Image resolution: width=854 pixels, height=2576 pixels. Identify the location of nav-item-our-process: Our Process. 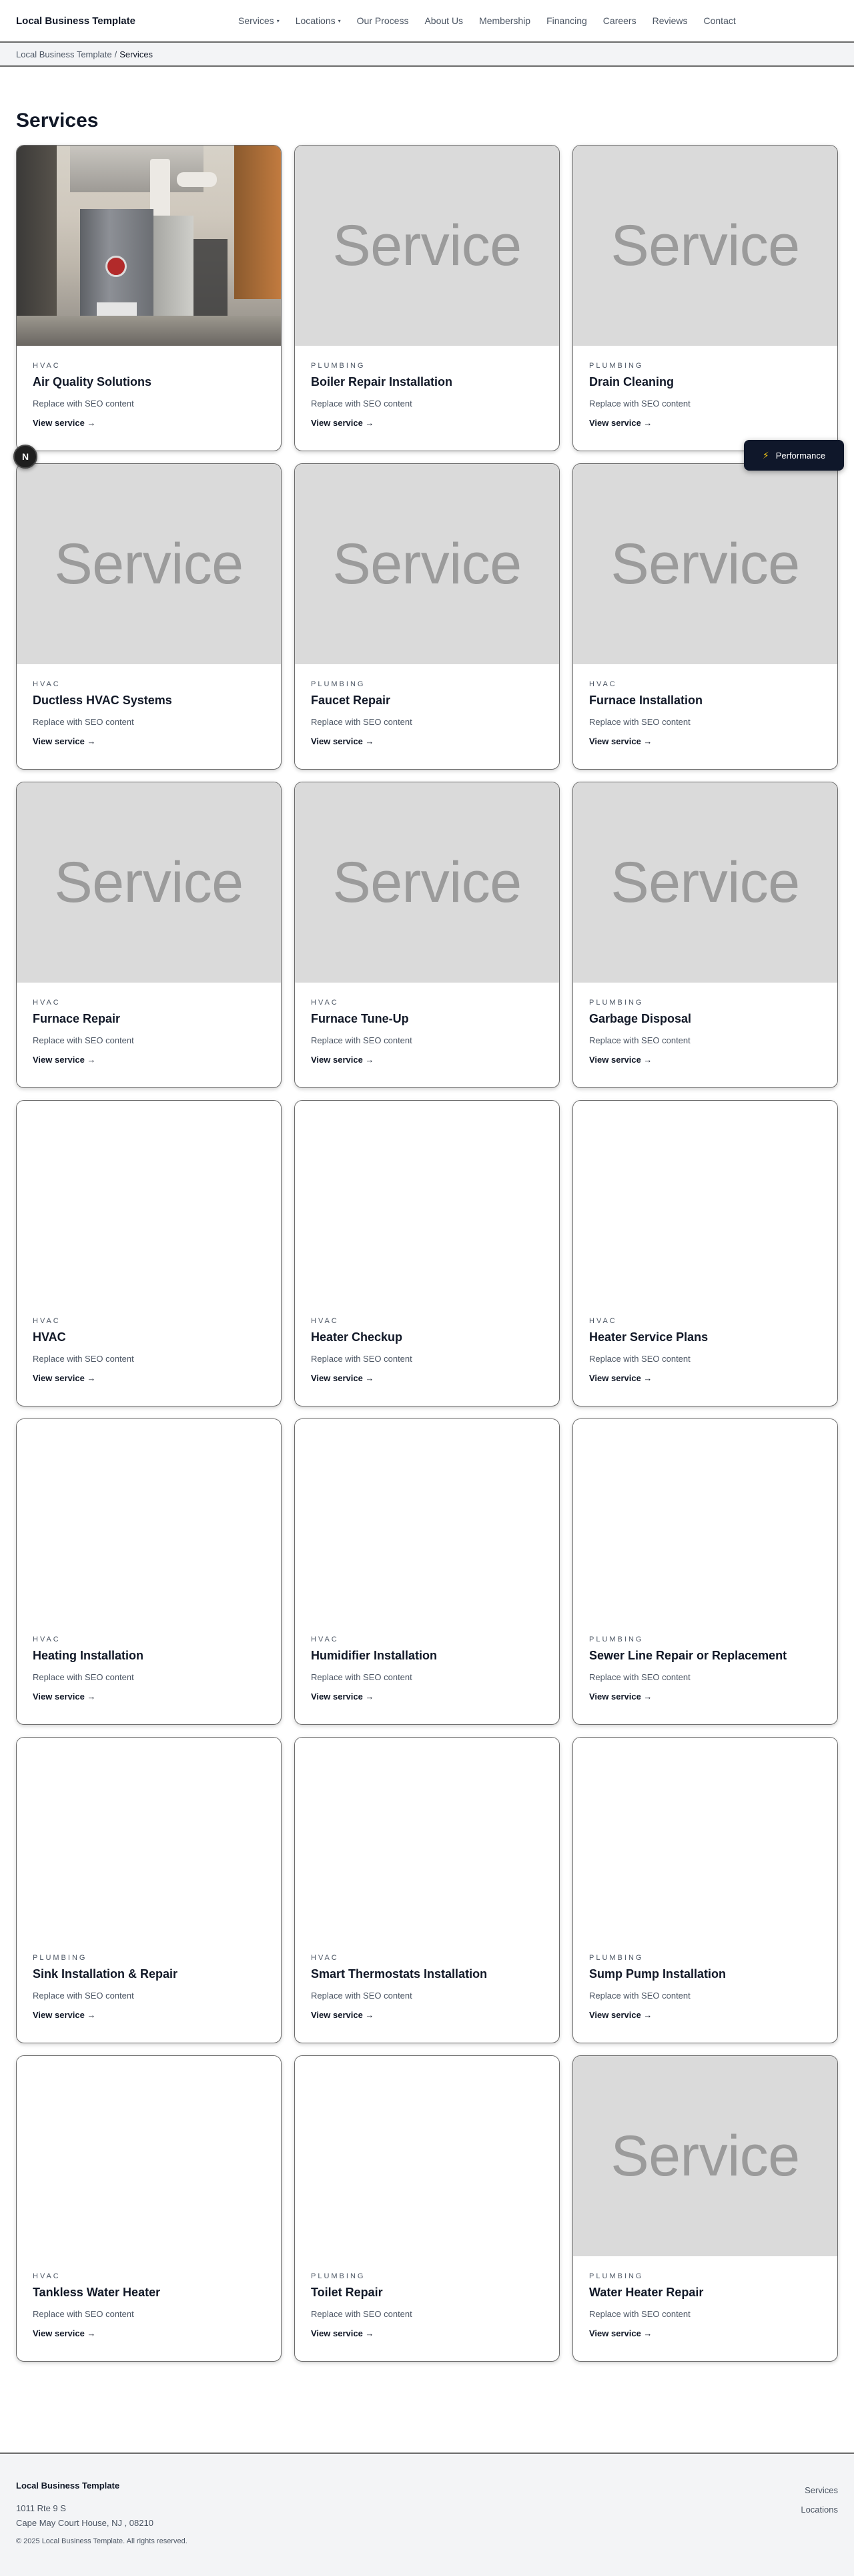
(383, 20).